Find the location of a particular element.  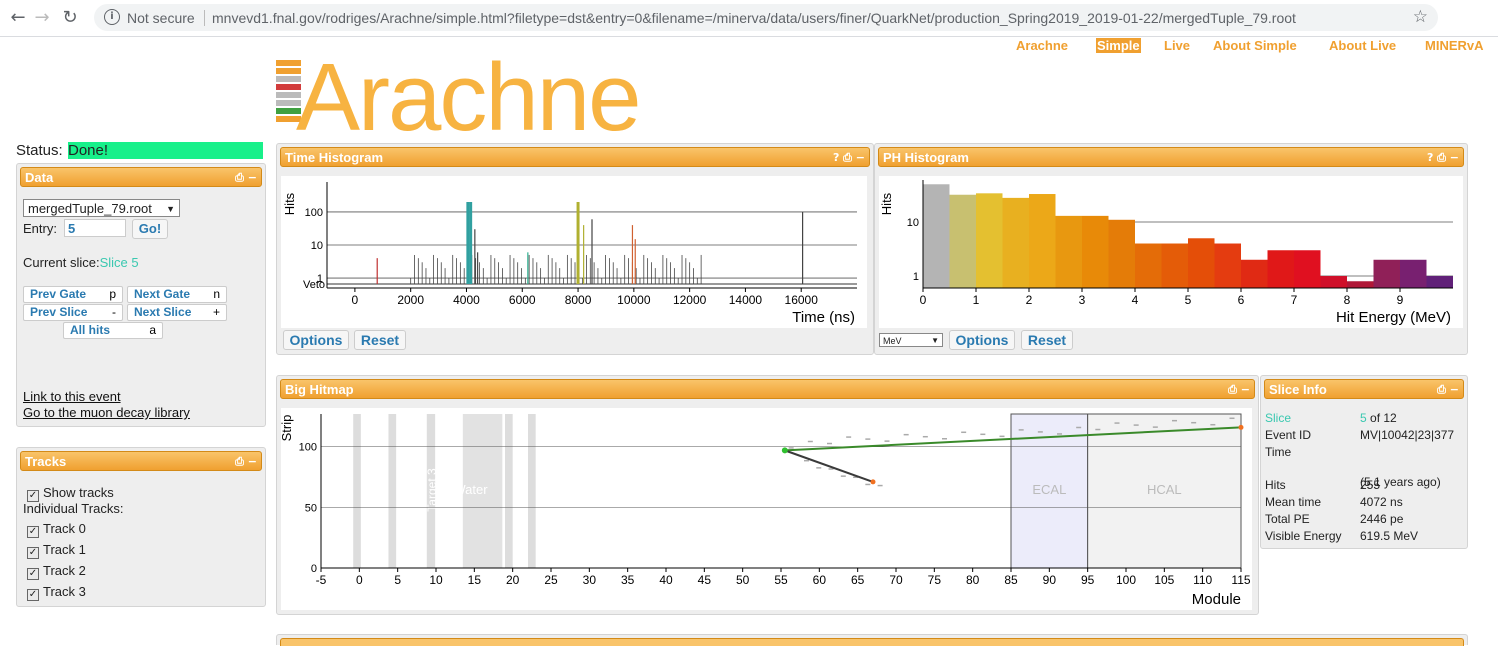

x-tick-label: 10 is located at coordinates (436, 580).